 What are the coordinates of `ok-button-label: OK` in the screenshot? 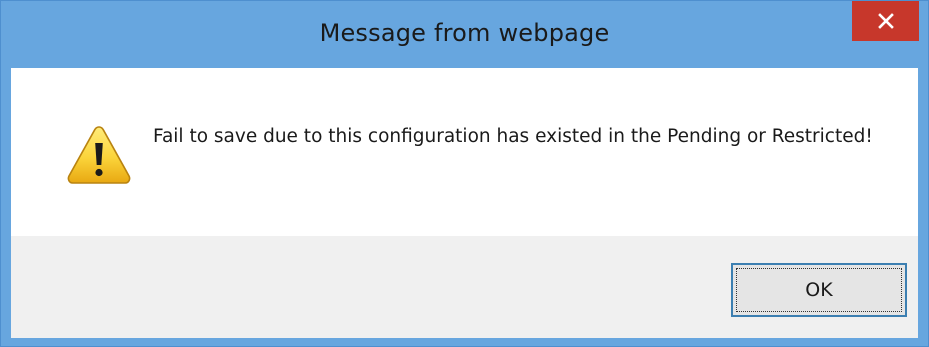 It's located at (819, 290).